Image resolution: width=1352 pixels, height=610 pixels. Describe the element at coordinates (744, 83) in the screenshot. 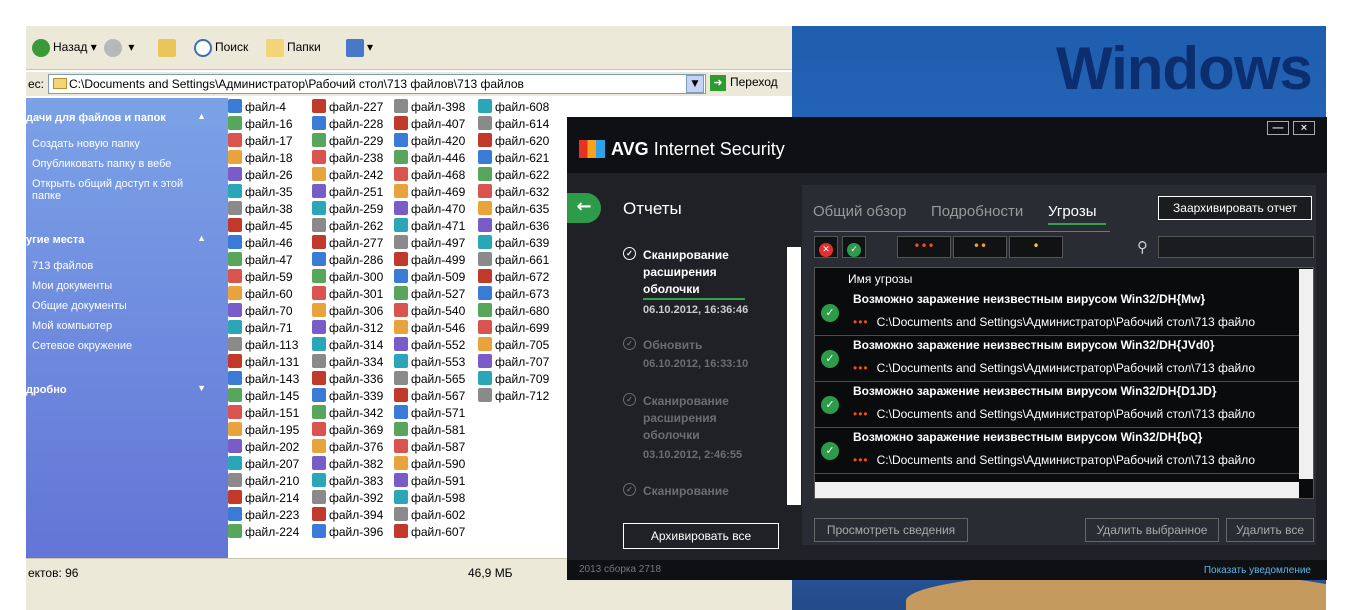

I see `go-button: ➜ Переход` at that location.